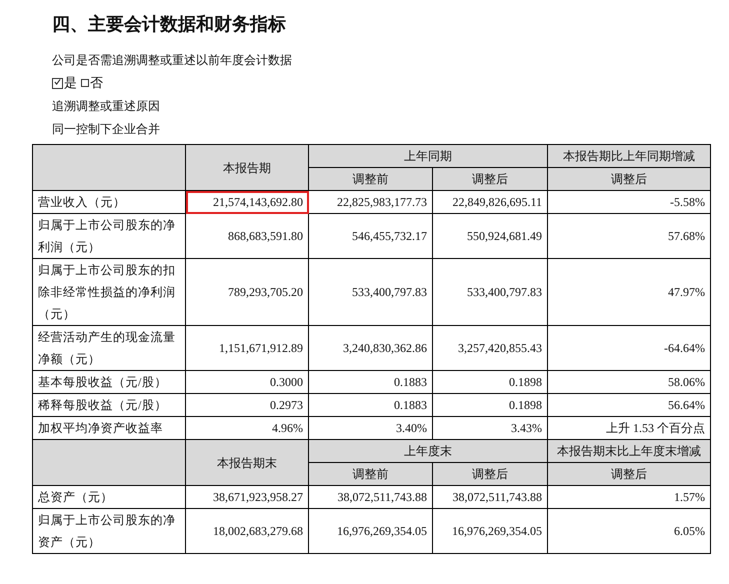 This screenshot has width=729, height=584. What do you see at coordinates (629, 497) in the screenshot?
I see `table-cell: 1.57%` at bounding box center [629, 497].